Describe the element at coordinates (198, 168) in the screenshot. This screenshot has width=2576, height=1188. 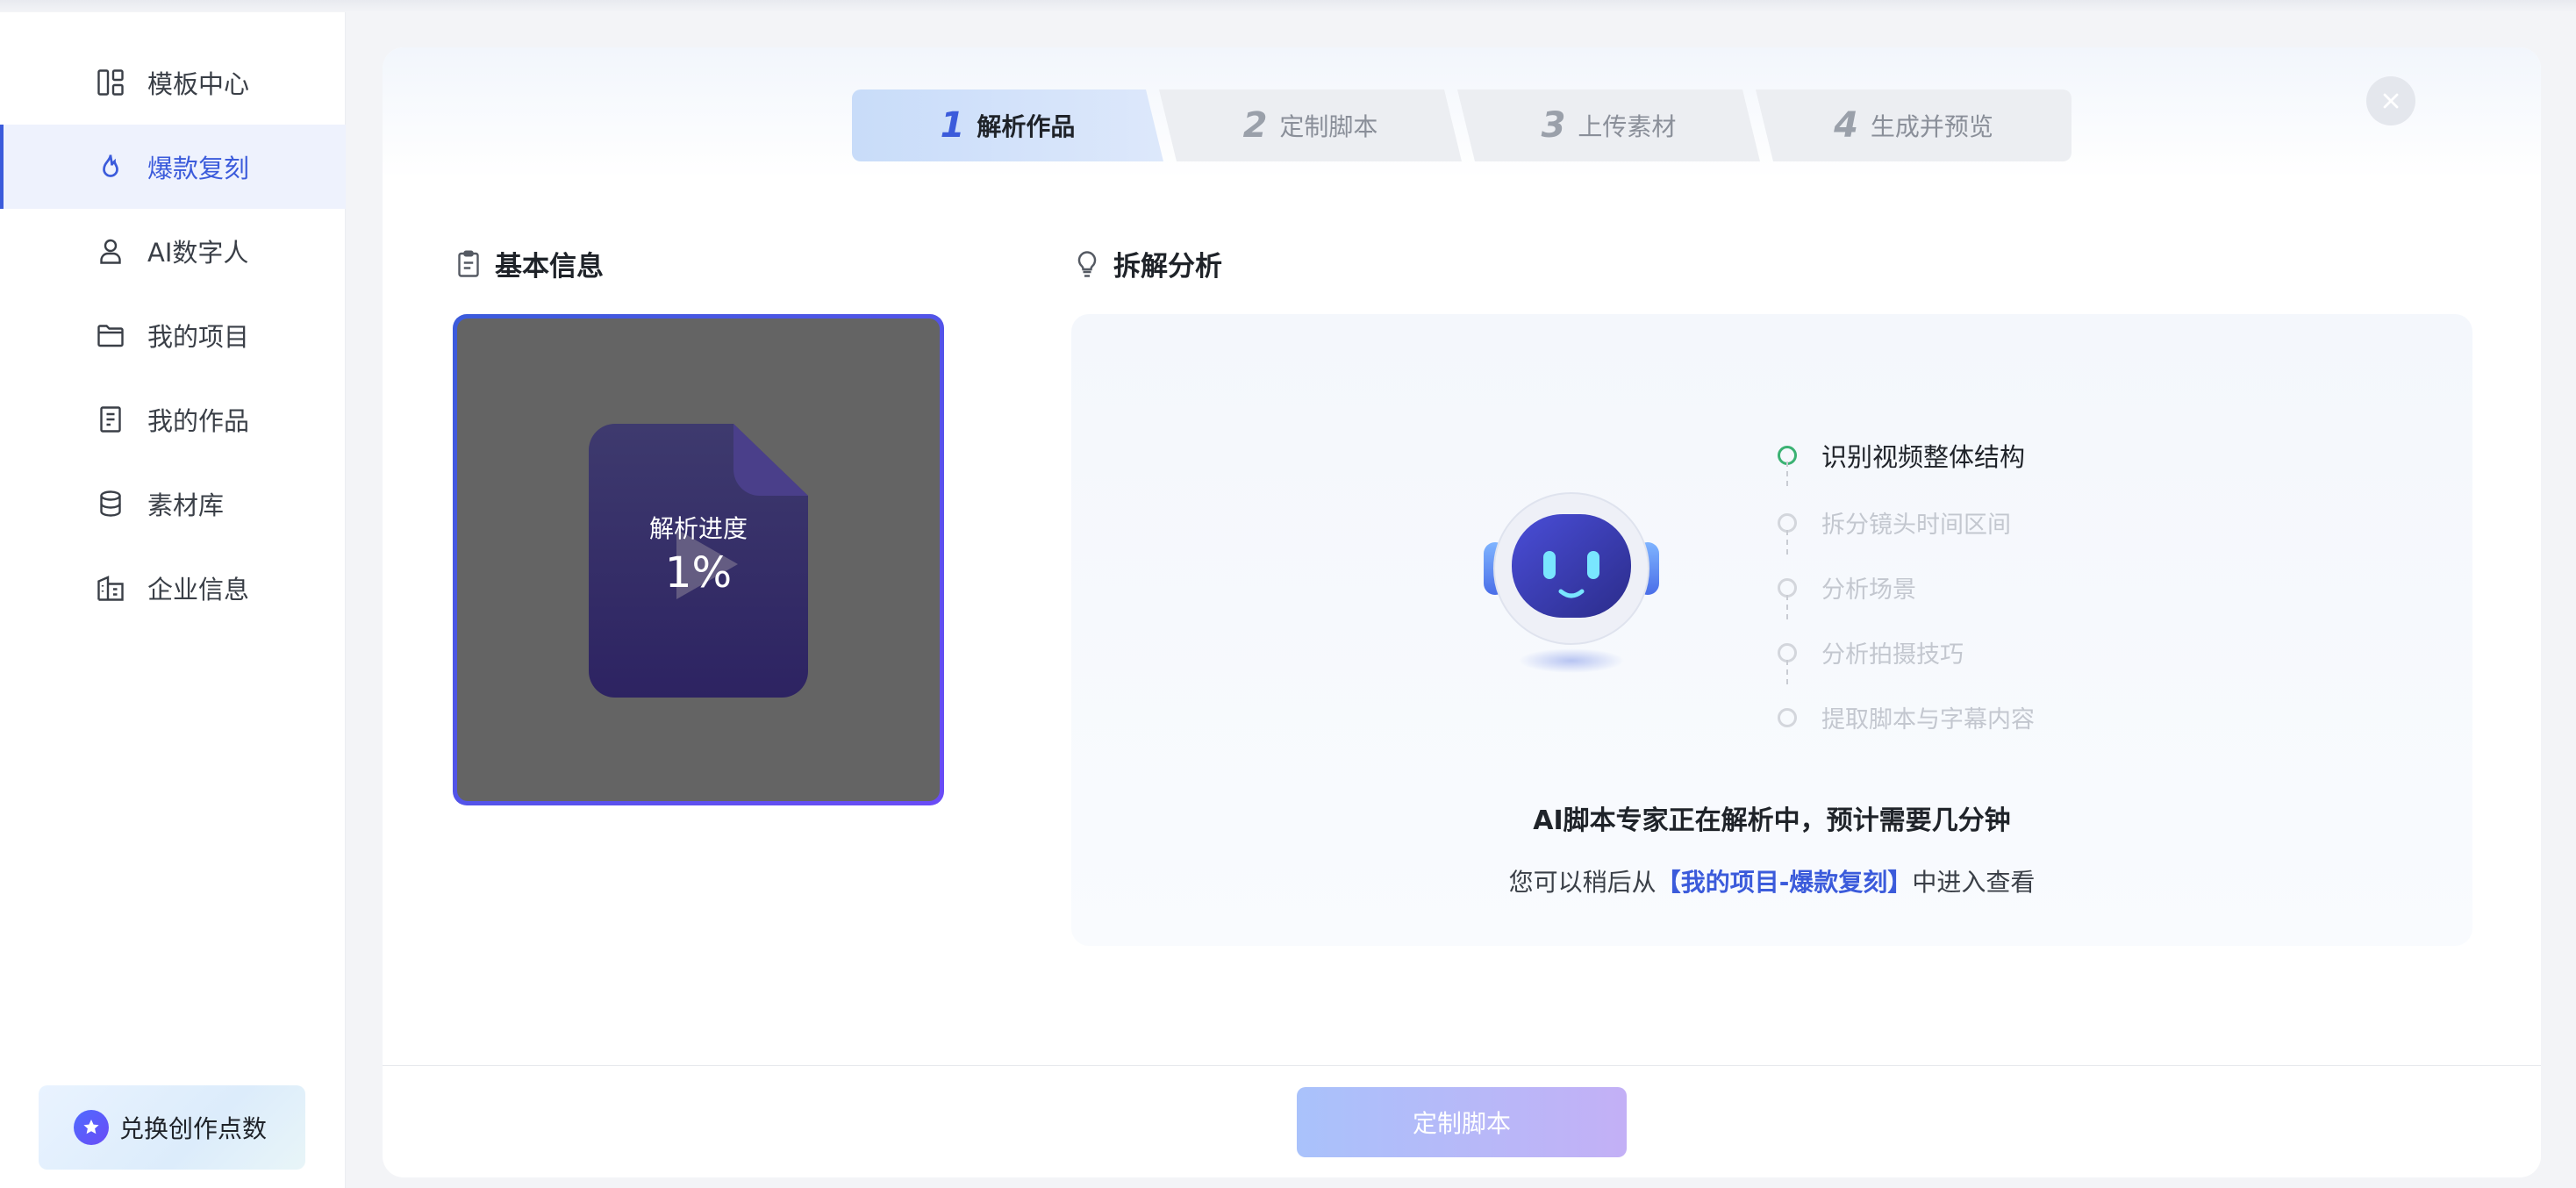
I see `sidebar-item-label: 爆款复刻` at that location.